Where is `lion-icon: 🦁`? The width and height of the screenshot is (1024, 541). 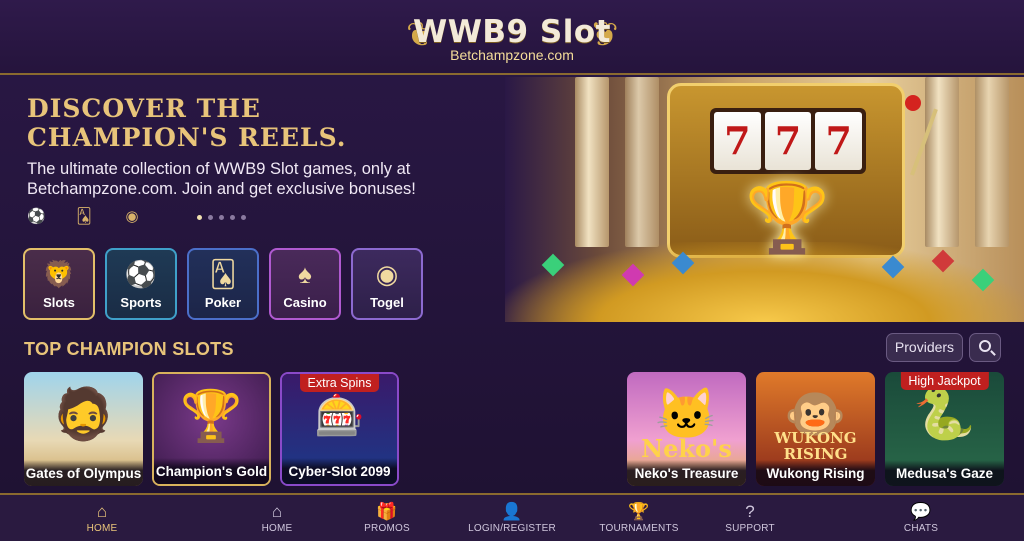 lion-icon: 🦁 is located at coordinates (59, 274).